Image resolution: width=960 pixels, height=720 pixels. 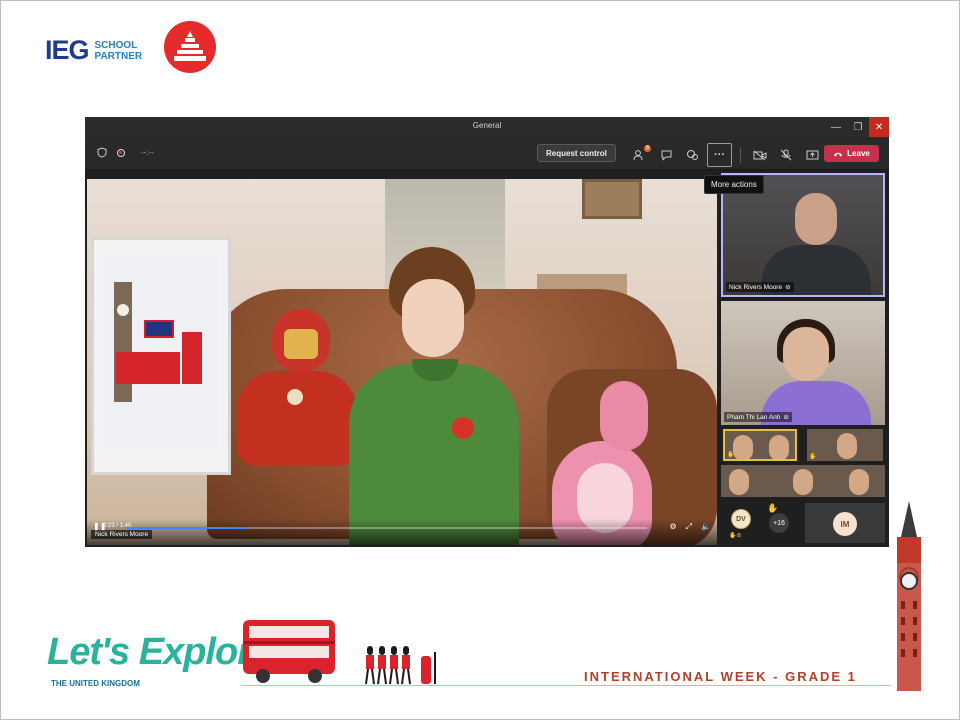 I want to click on people-count-badge: 8, so click(x=647, y=148).